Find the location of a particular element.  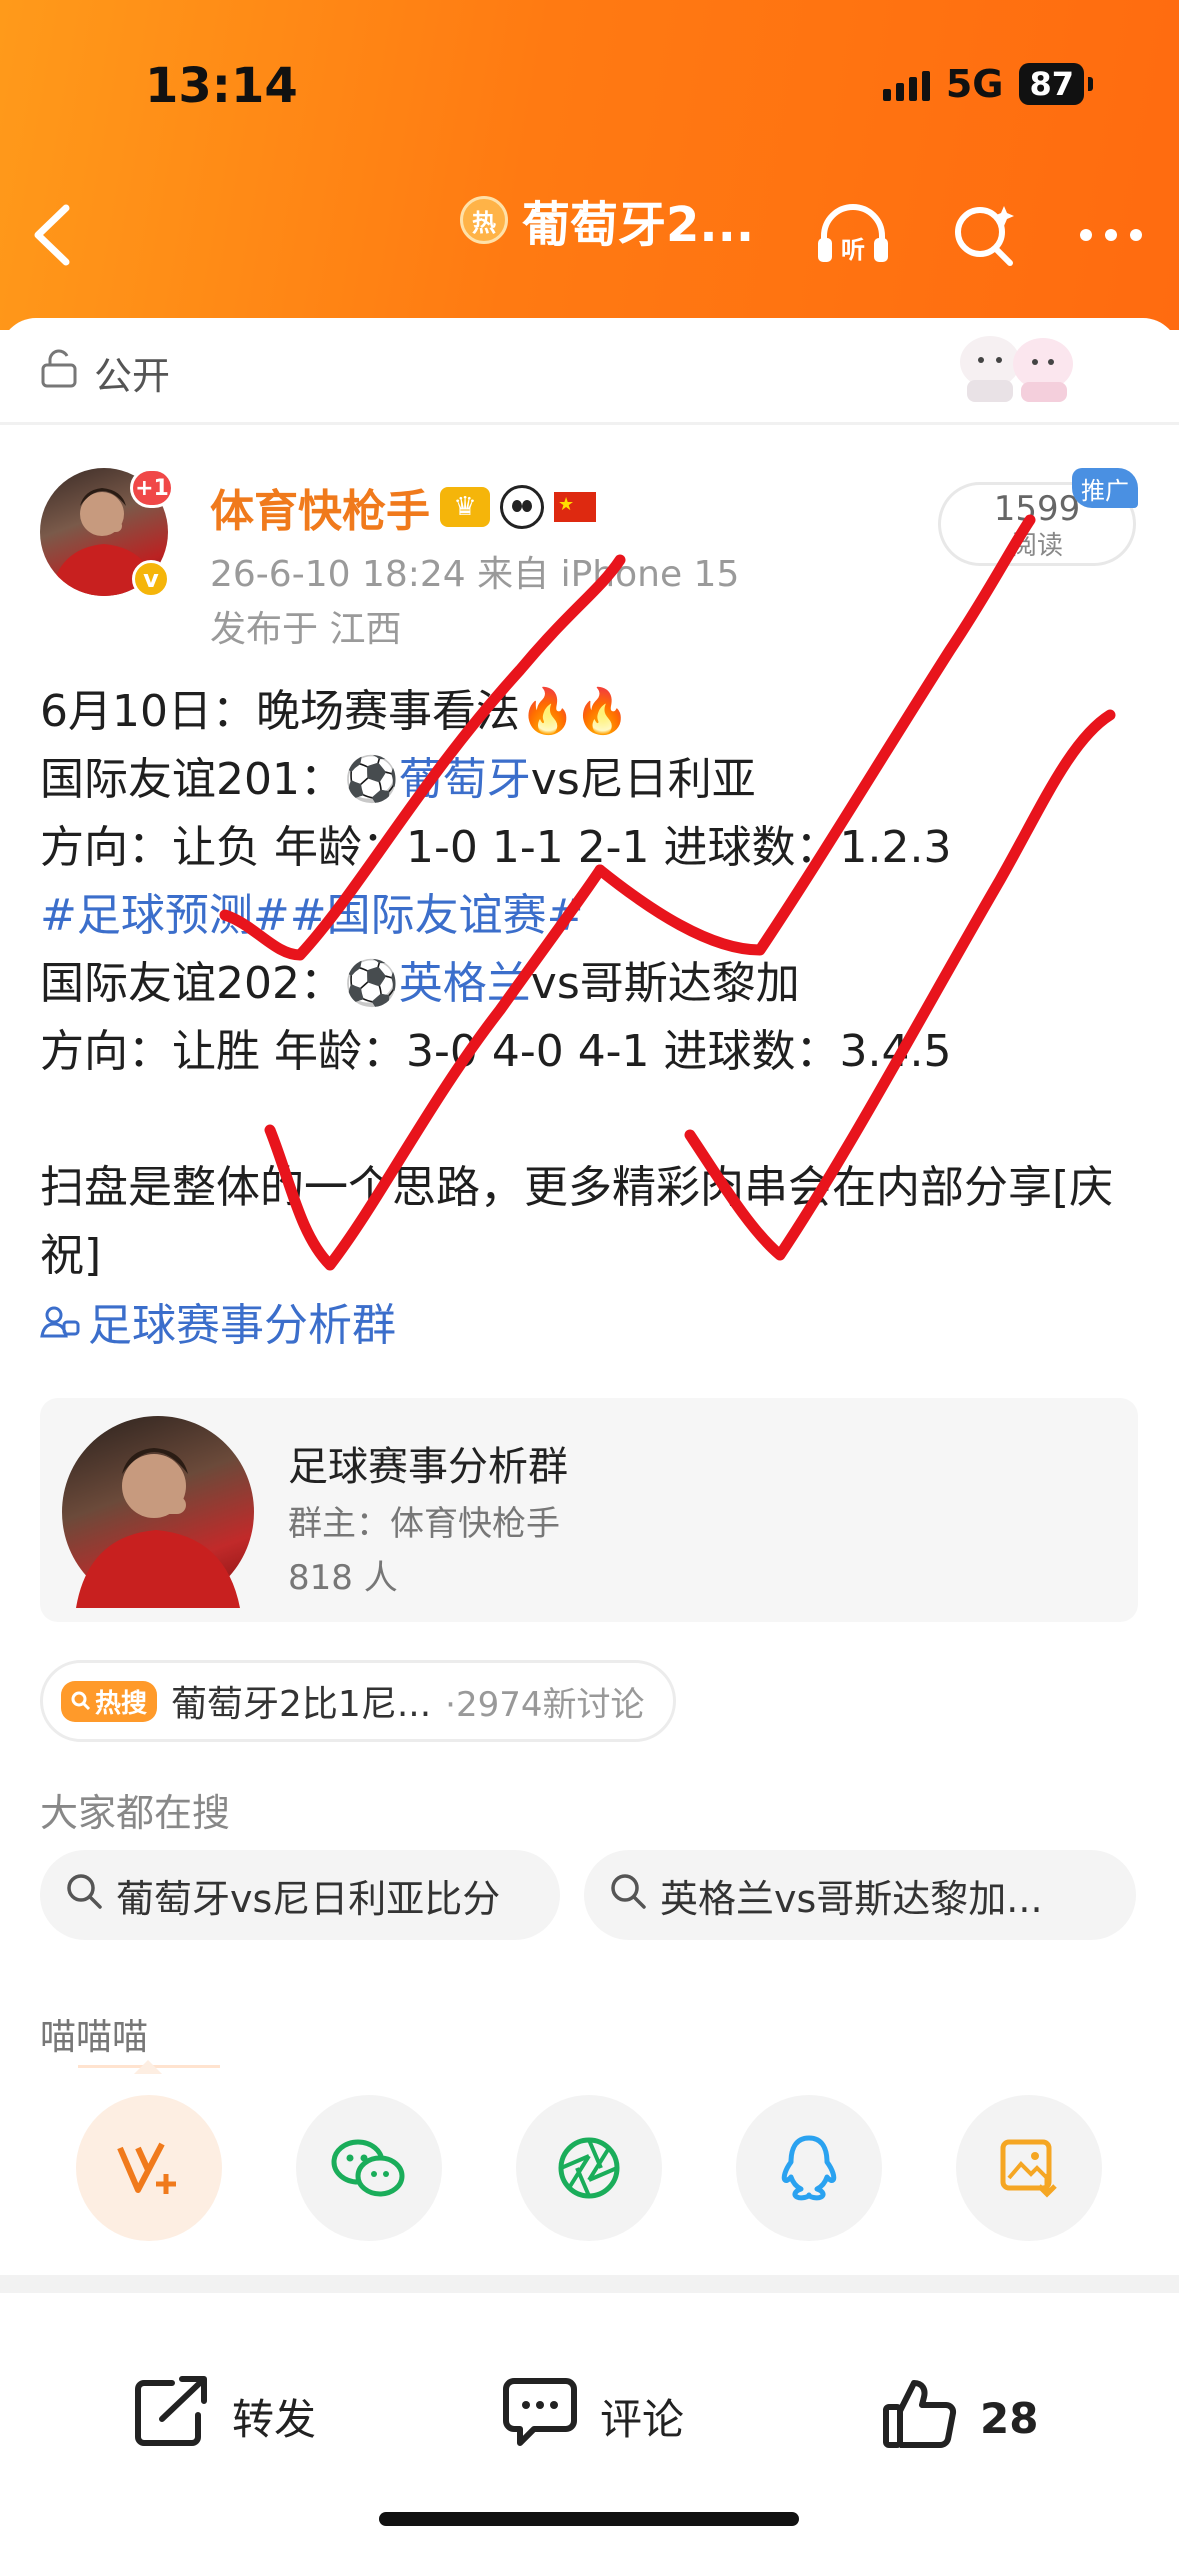

listen-icon: 听 is located at coordinates (853, 235).